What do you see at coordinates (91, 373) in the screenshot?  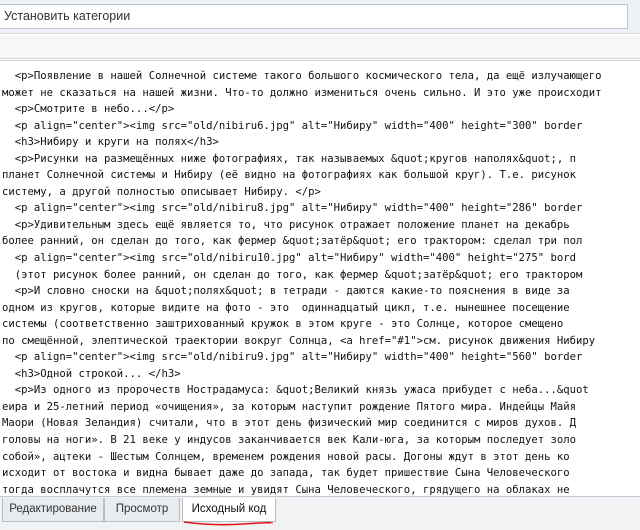 I see `code-line: <h3>Одной строкой... </h3>` at bounding box center [91, 373].